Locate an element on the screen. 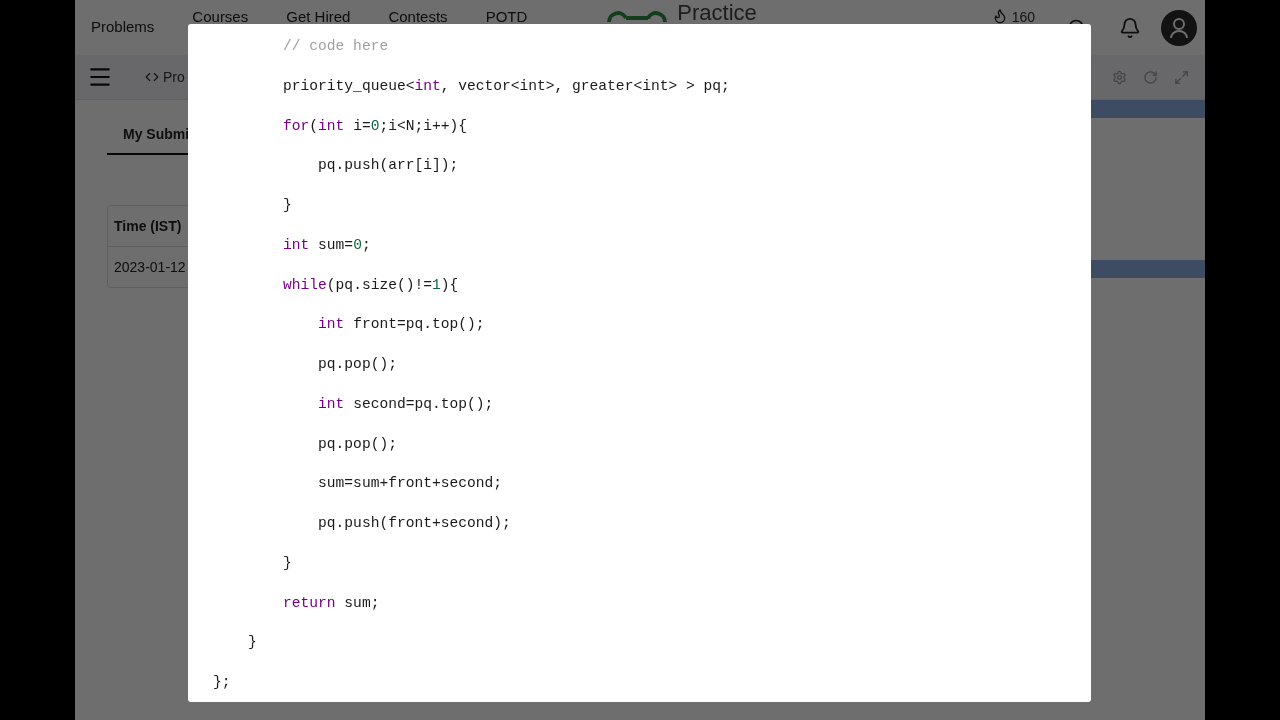 This screenshot has width=1280, height=720. code-line: sum=sum+front+second; is located at coordinates (409, 484).